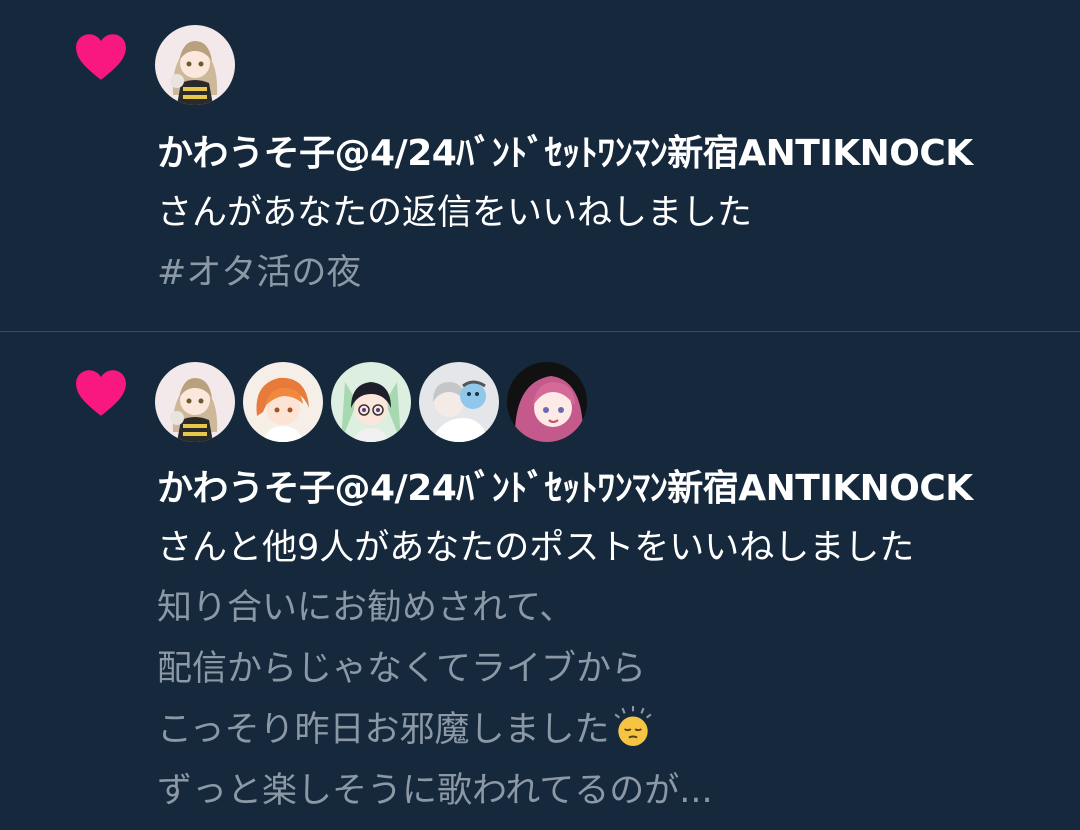 This screenshot has width=1080, height=830. What do you see at coordinates (259, 273) in the screenshot?
I see `post-snippet: #オタ活の夜` at bounding box center [259, 273].